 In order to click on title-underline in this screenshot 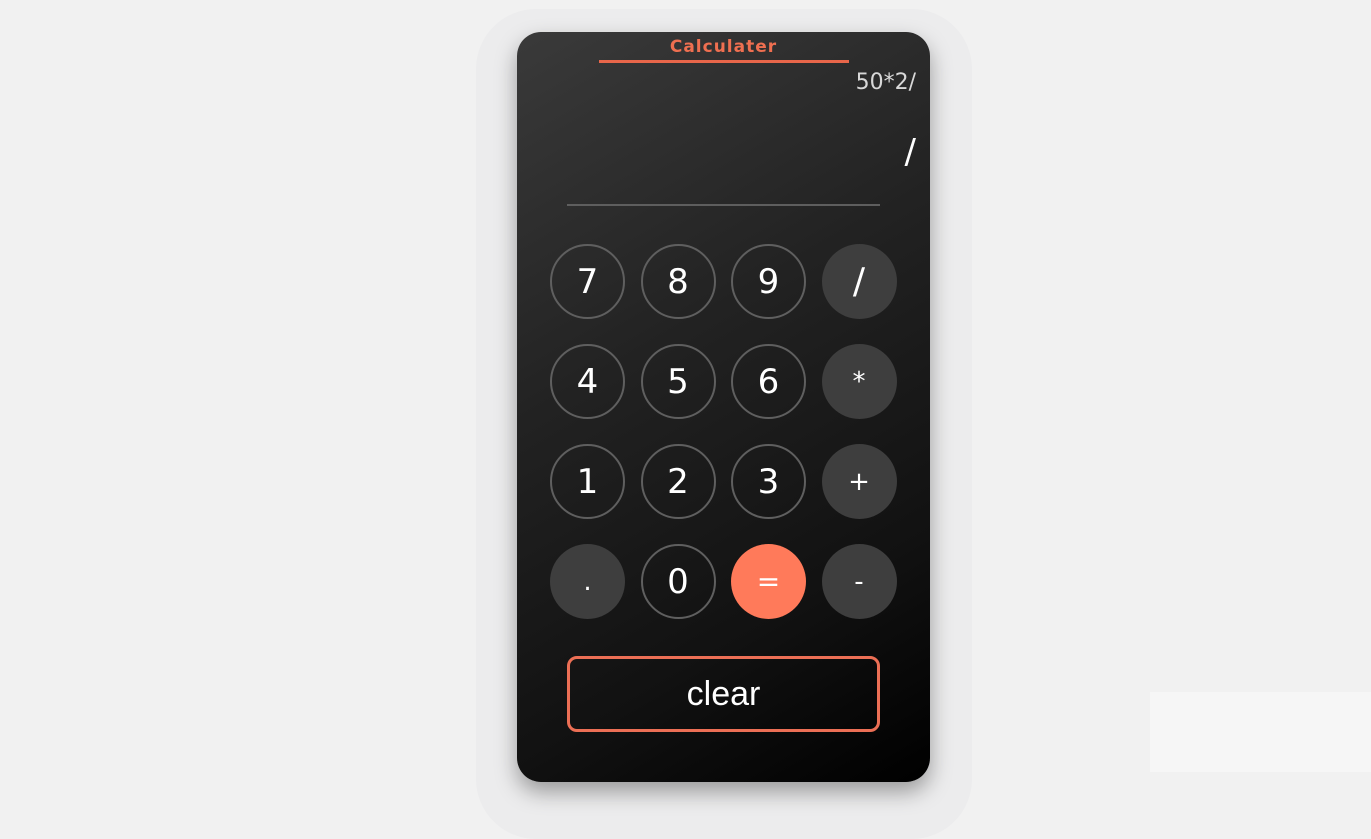, I will do `click(724, 61)`.